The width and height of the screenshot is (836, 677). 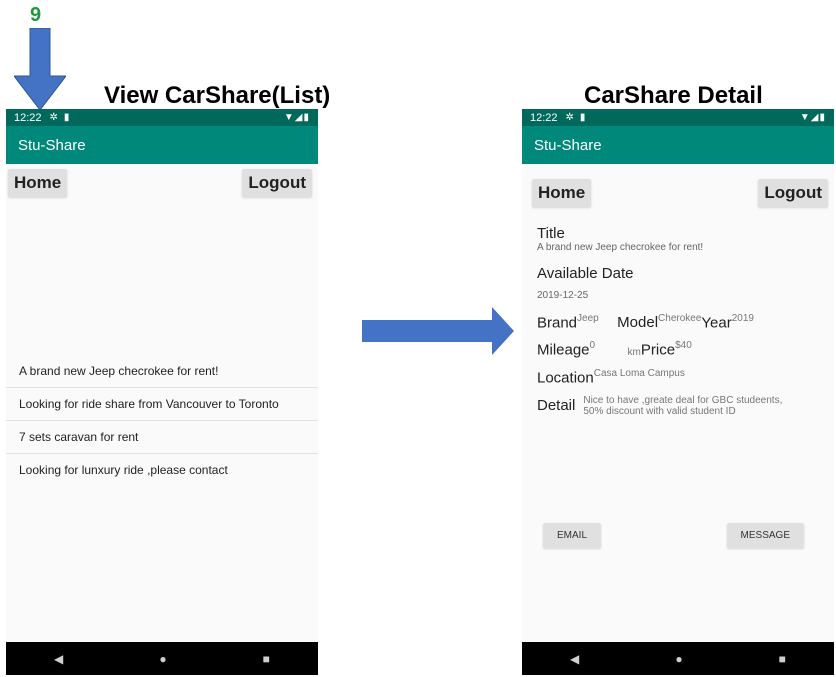 I want to click on location-label: Location, so click(x=565, y=377).